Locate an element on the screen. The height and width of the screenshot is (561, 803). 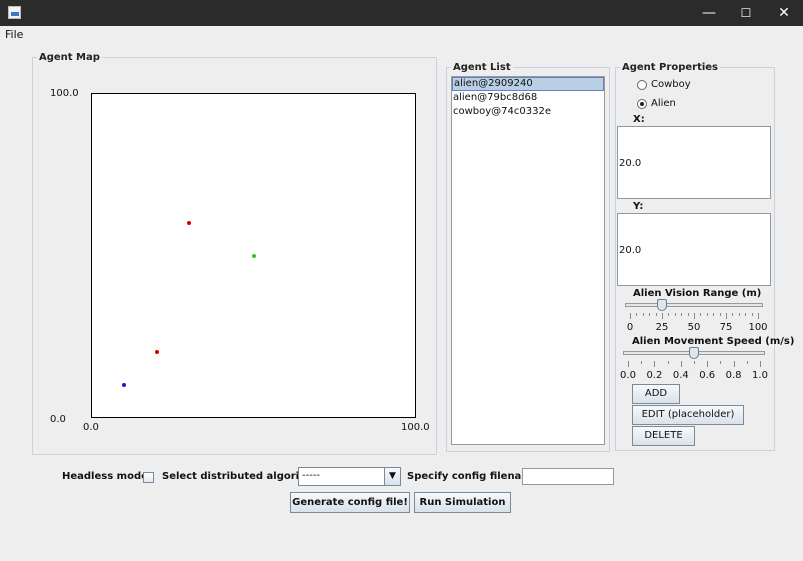
list-item: alien@79bc8d68 is located at coordinates (528, 98).